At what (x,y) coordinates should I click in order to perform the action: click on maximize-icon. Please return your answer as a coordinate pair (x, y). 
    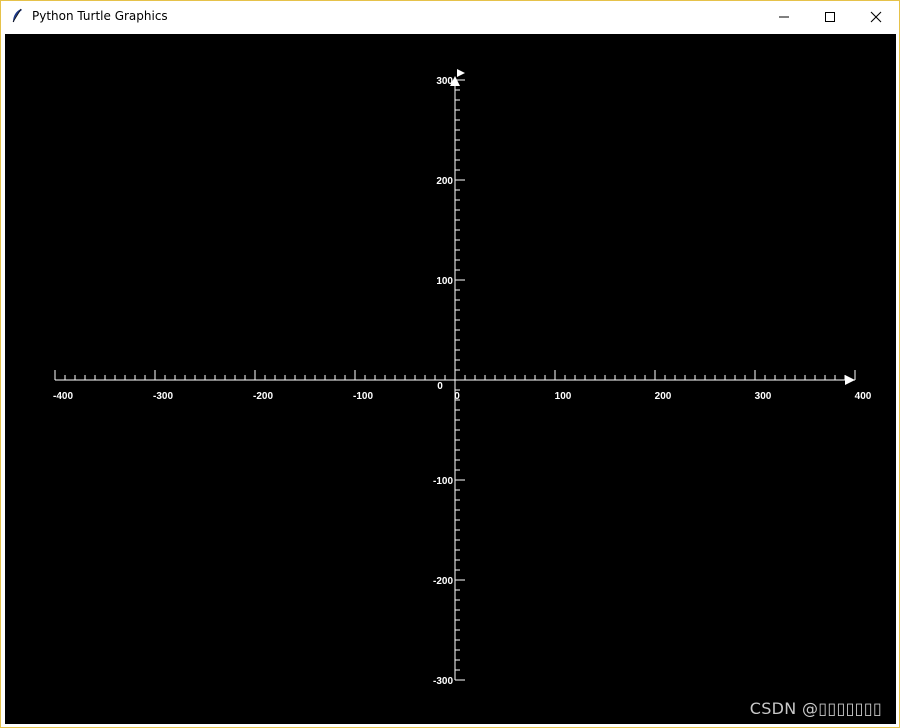
    Looking at the image, I should click on (830, 17).